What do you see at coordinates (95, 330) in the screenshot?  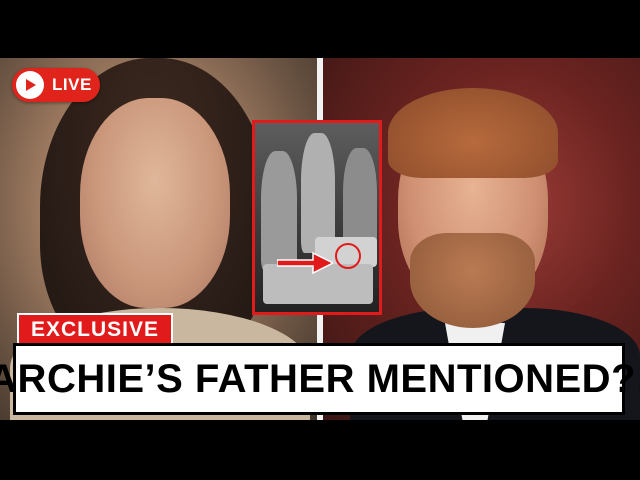 I see `exclusive-tag: EXCLUSIVE` at bounding box center [95, 330].